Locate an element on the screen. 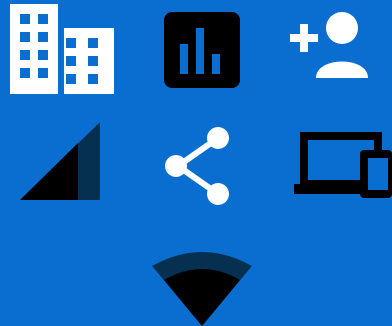  signal-strength-icon is located at coordinates (60, 161).